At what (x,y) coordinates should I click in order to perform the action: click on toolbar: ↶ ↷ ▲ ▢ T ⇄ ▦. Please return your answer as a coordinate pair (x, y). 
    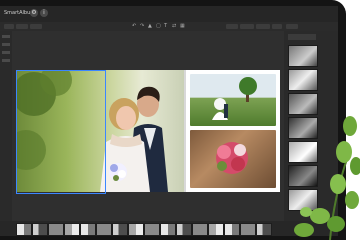
    Looking at the image, I should click on (169, 26).